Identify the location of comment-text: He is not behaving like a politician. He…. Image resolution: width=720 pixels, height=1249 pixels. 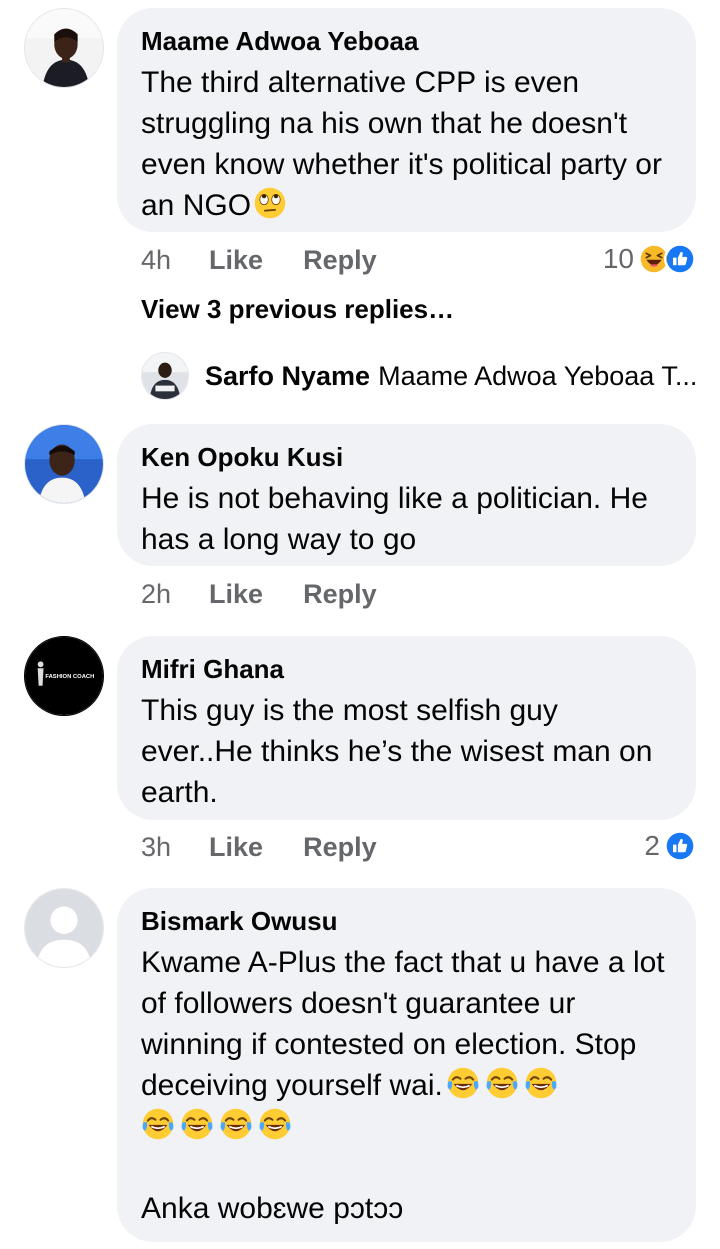
(399, 519).